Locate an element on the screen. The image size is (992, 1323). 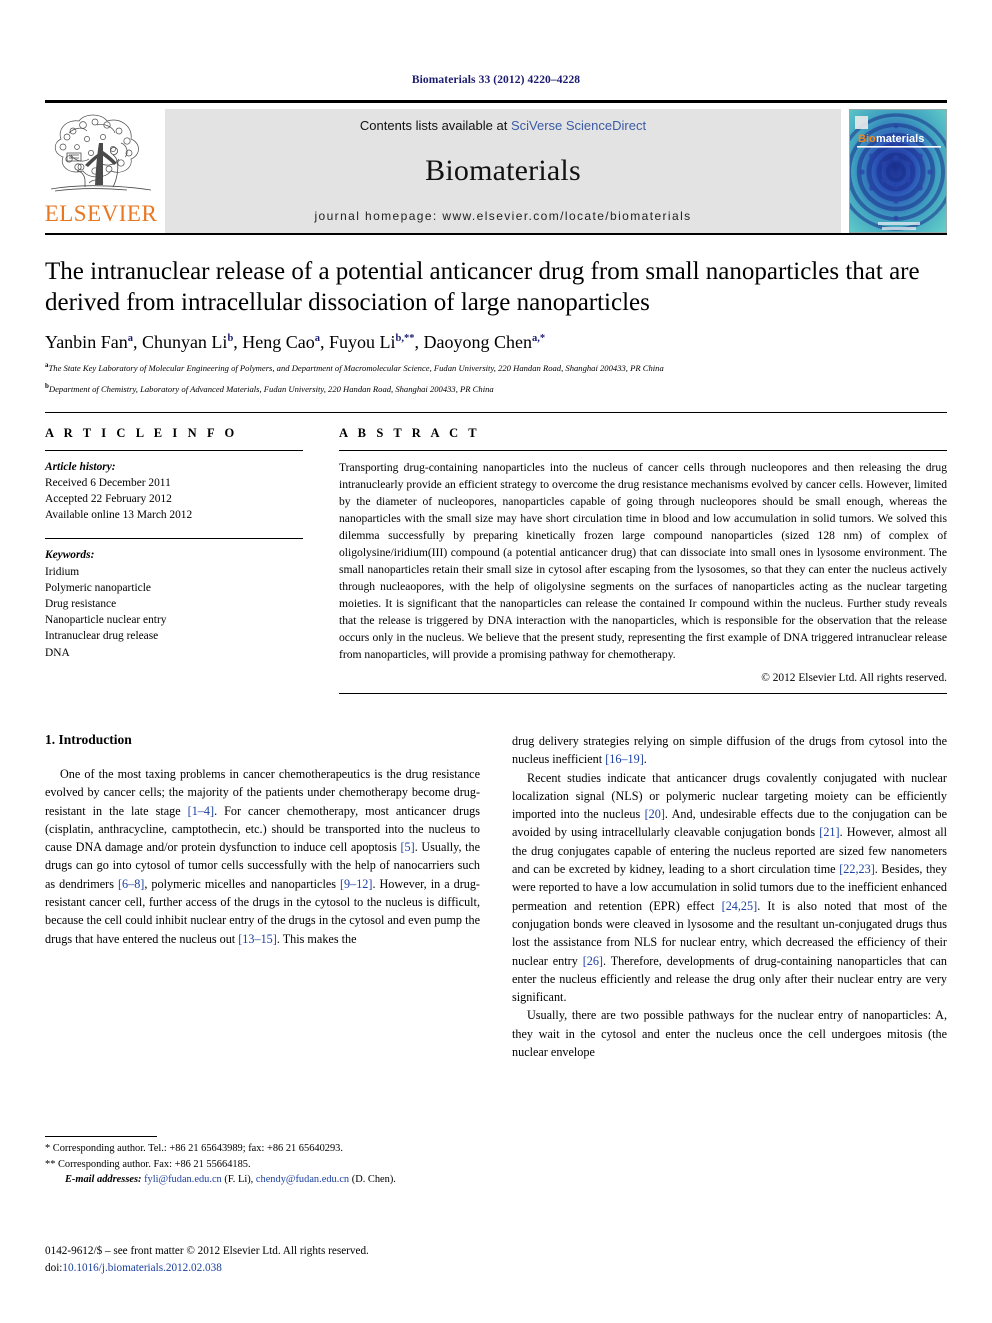
article-info-separator is located at coordinates (174, 539).